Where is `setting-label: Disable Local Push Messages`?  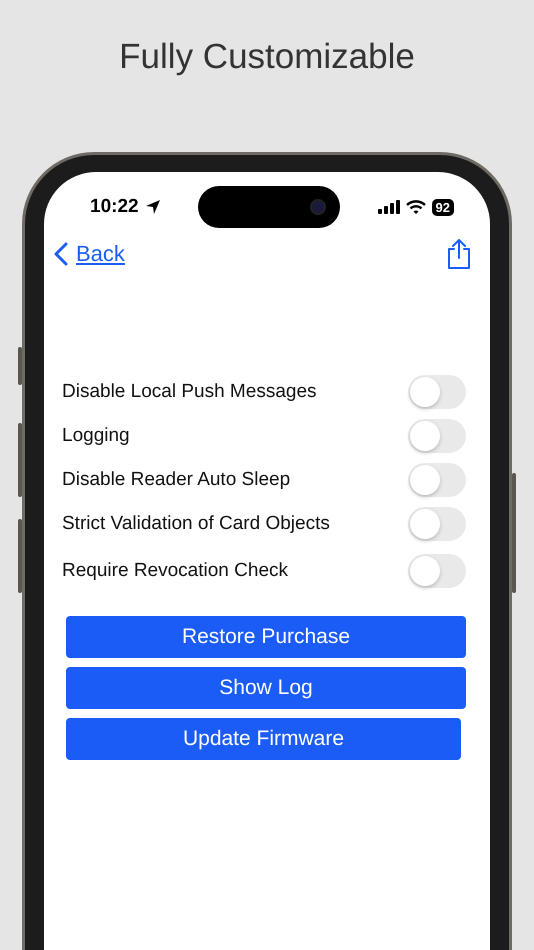 setting-label: Disable Local Push Messages is located at coordinates (189, 392).